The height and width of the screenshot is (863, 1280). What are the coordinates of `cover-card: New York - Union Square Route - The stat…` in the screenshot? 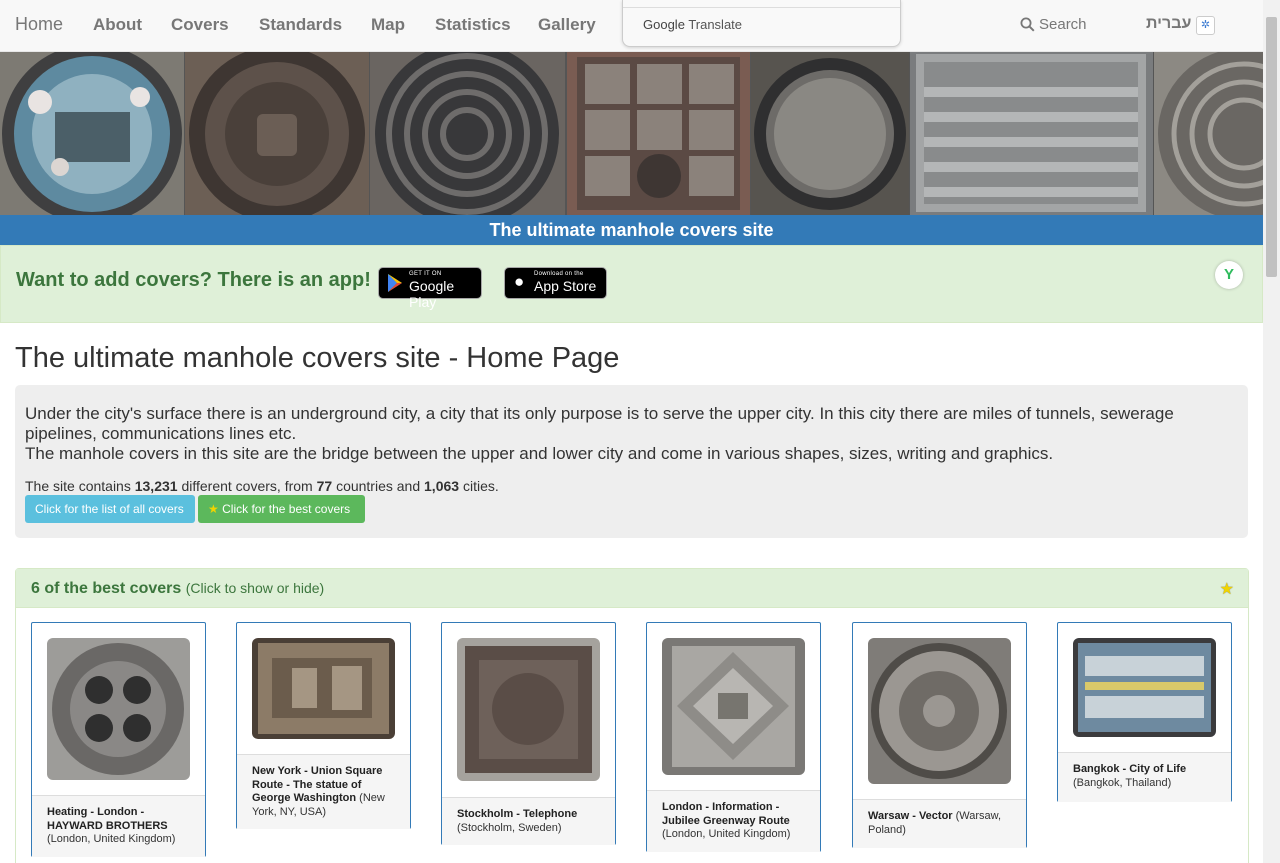 It's located at (323, 725).